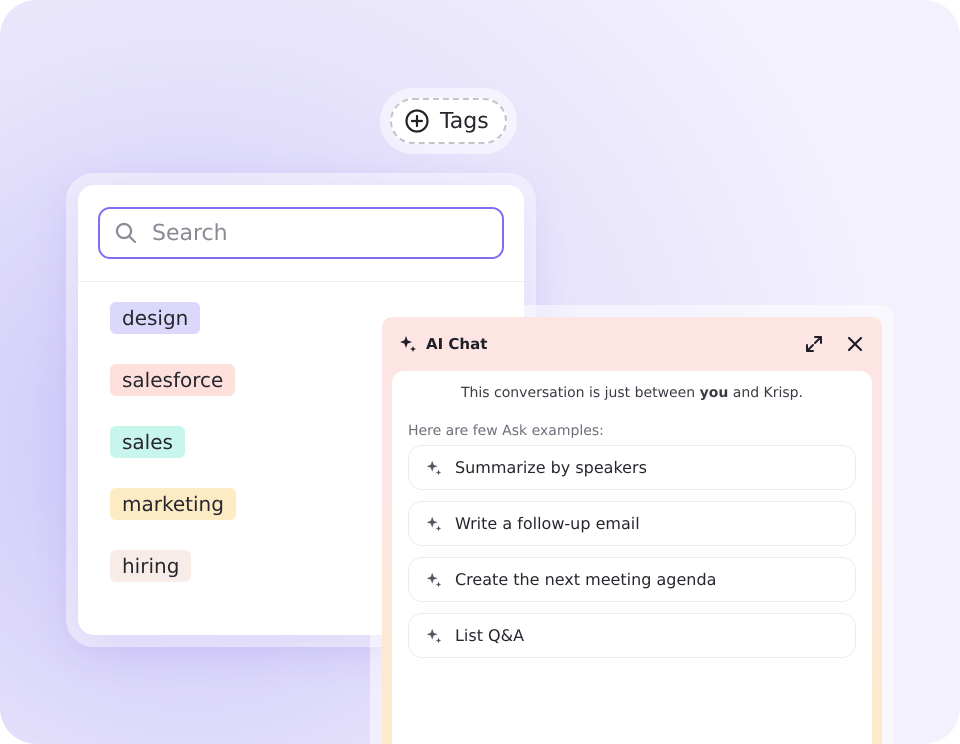 The image size is (960, 744). Describe the element at coordinates (506, 431) in the screenshot. I see `examples-label: Here are few Ask examples:` at that location.